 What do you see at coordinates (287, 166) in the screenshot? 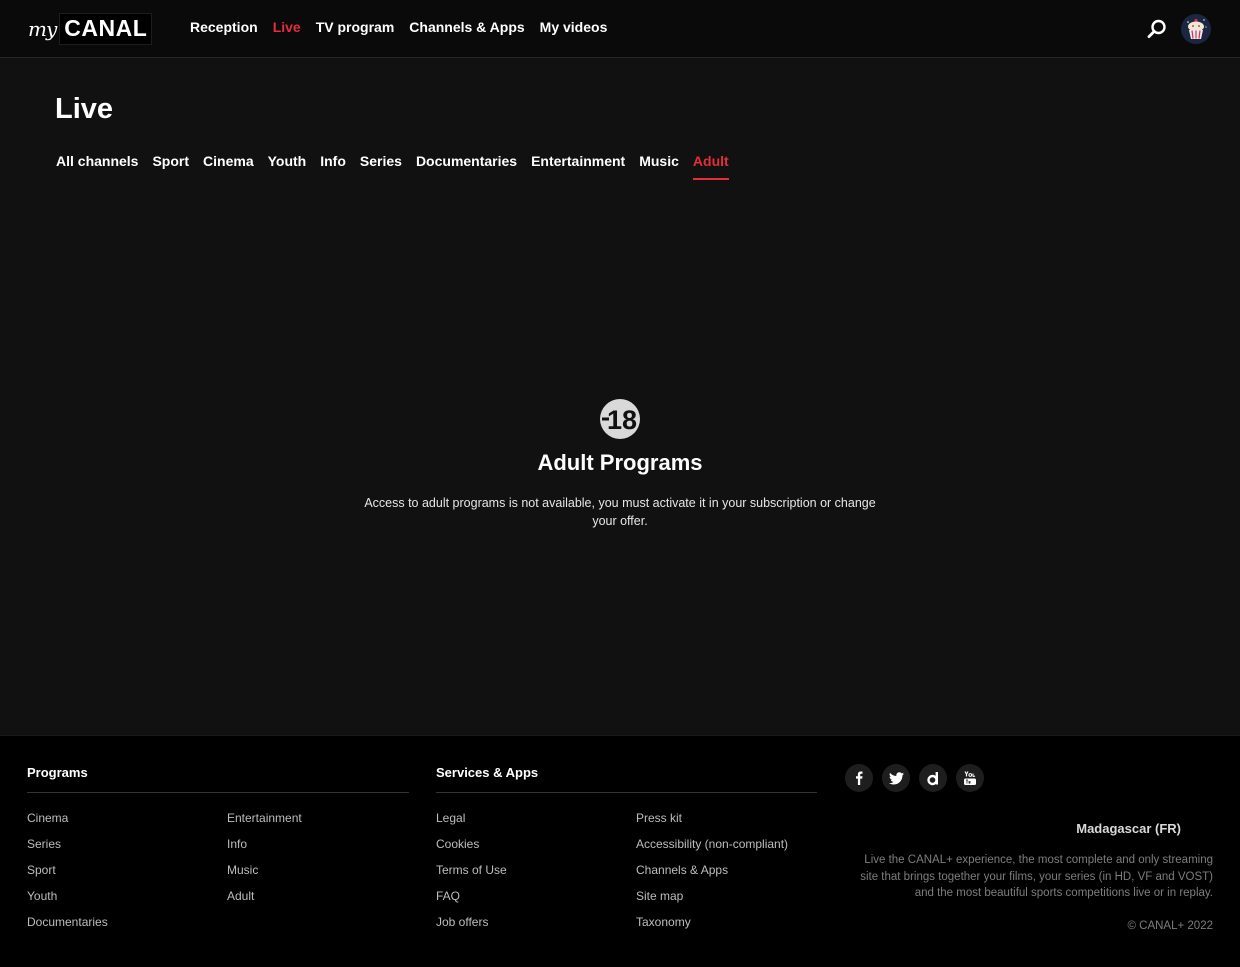
I see `tab-youth: Youth` at bounding box center [287, 166].